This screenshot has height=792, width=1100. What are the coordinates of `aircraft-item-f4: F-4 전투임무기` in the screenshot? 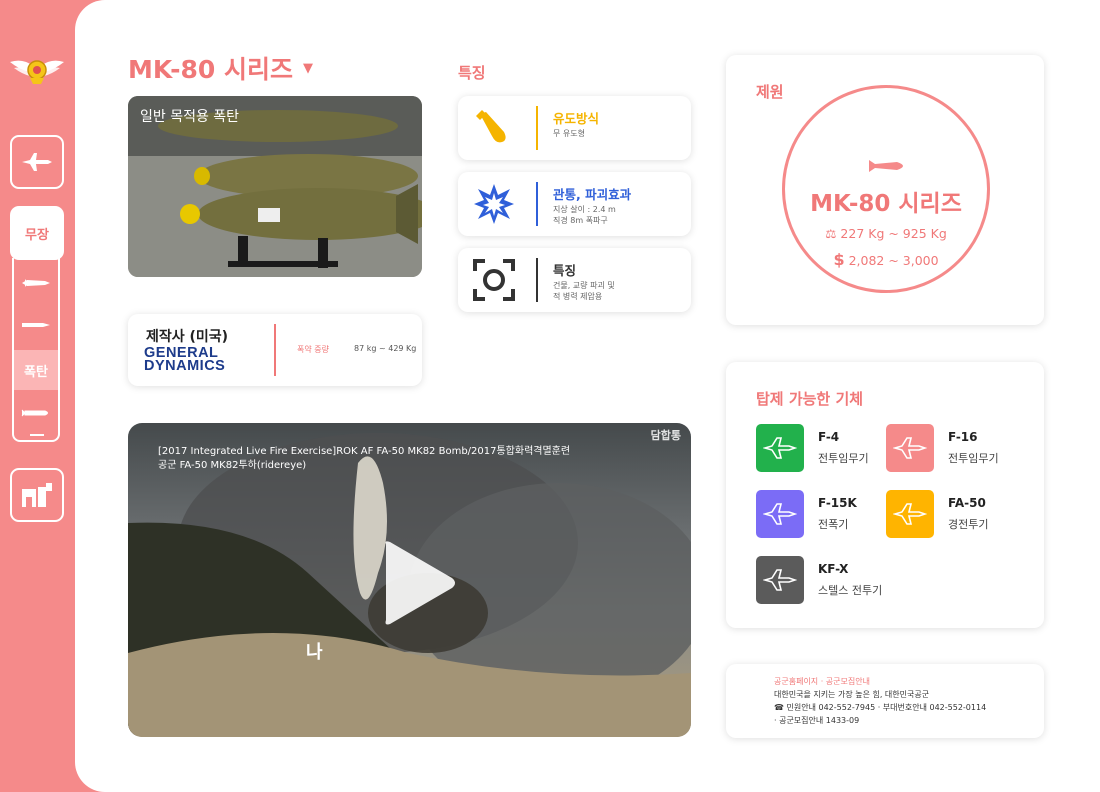 It's located at (821, 449).